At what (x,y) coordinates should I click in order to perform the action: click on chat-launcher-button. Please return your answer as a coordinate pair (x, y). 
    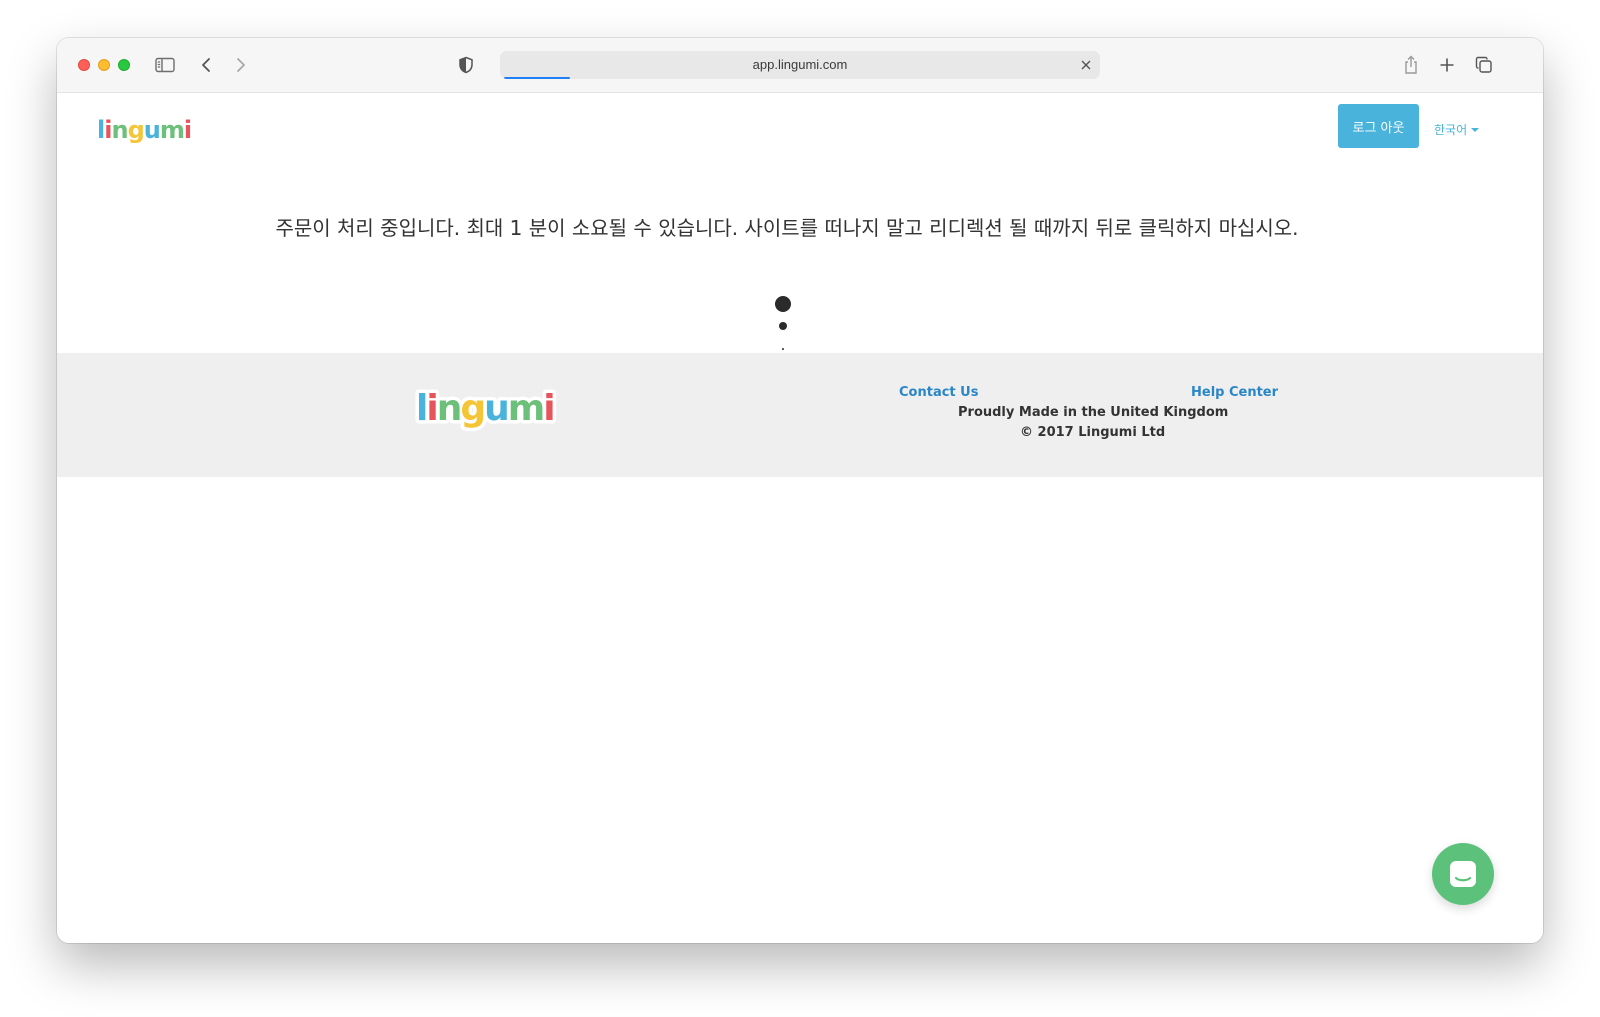
    Looking at the image, I should click on (1463, 874).